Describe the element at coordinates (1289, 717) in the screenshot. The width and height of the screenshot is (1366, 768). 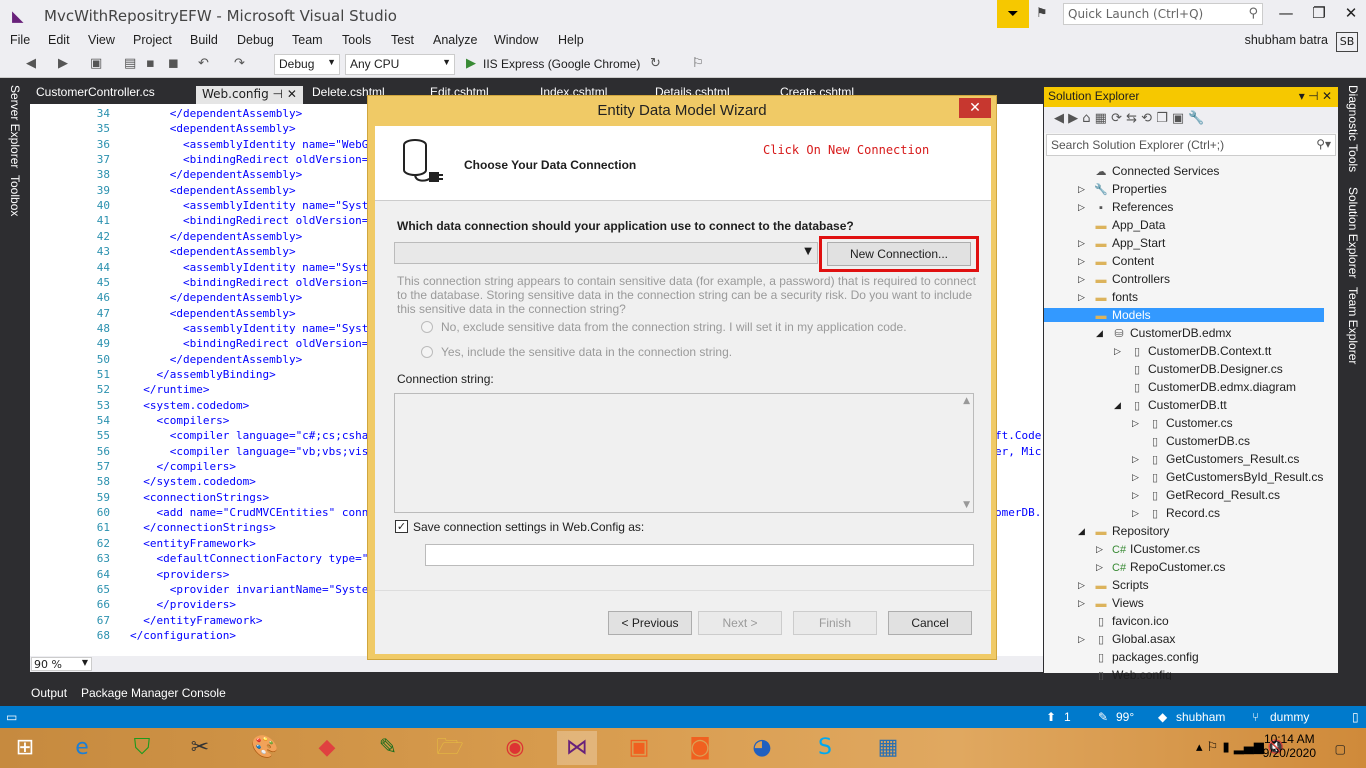
I see `status-branch: dummy` at that location.